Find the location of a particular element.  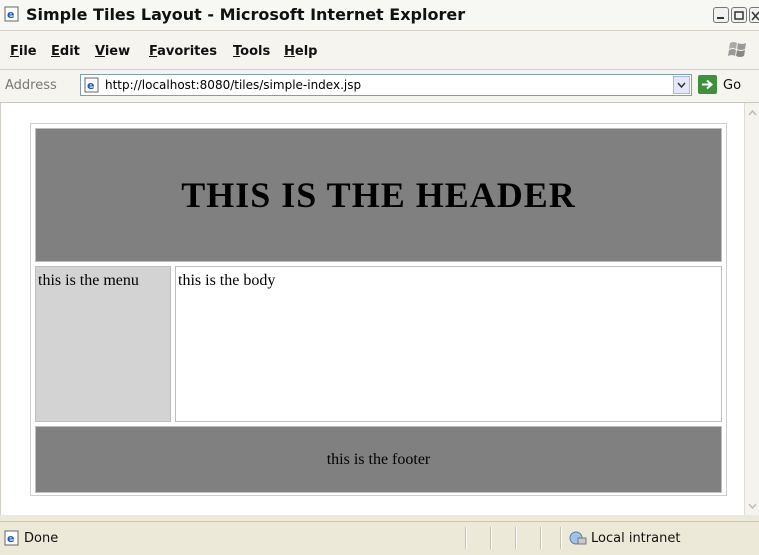

arrow-right-icon is located at coordinates (708, 84).